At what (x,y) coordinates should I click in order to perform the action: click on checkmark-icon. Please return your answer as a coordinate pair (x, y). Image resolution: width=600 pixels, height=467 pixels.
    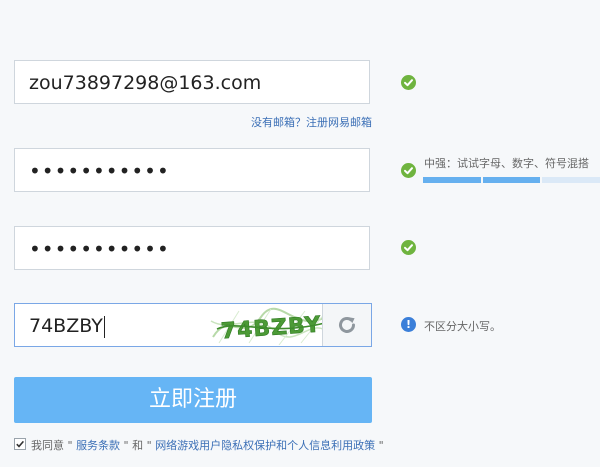
    Looking at the image, I should click on (20, 444).